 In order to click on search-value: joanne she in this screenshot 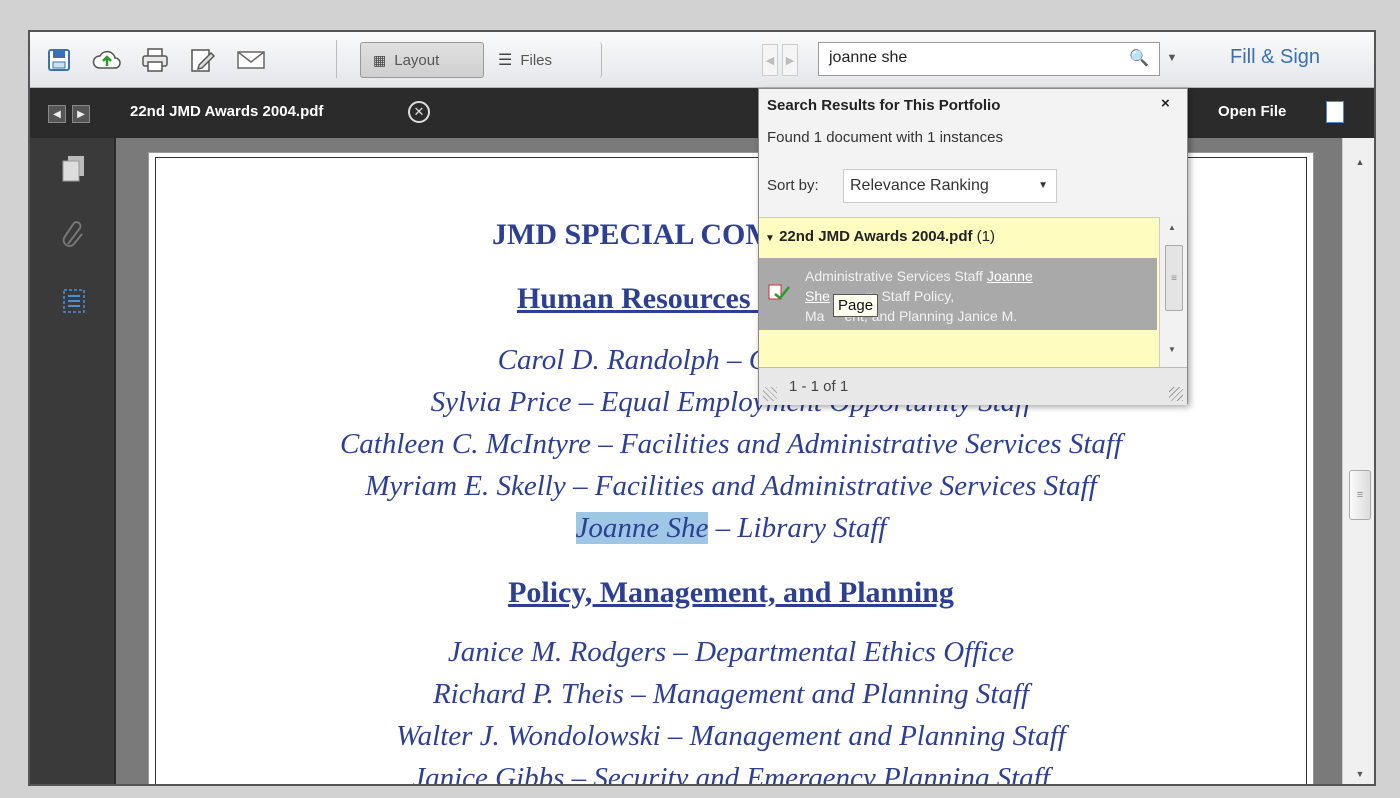, I will do `click(868, 57)`.